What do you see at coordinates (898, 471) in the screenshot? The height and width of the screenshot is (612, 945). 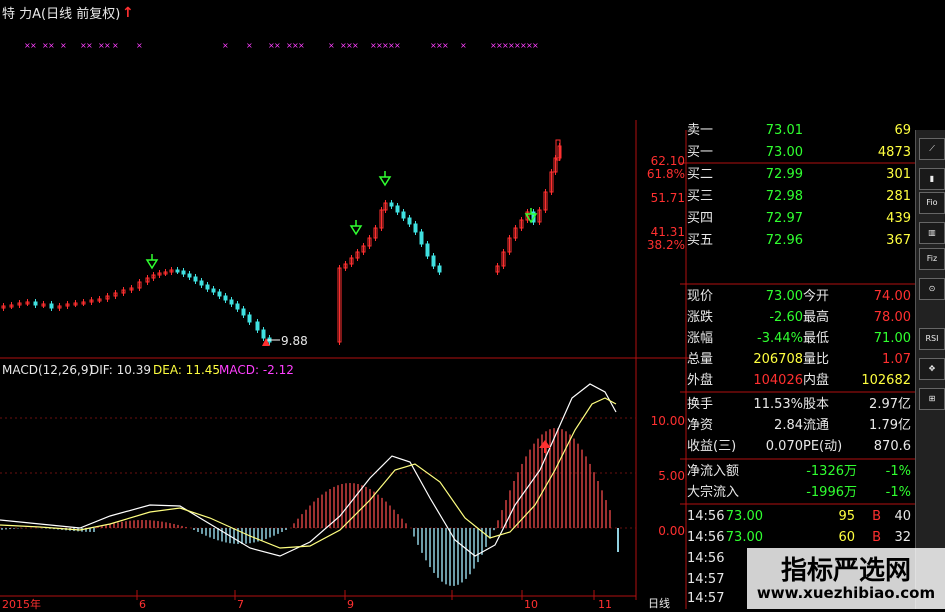 I see `flow-percent: -1%` at bounding box center [898, 471].